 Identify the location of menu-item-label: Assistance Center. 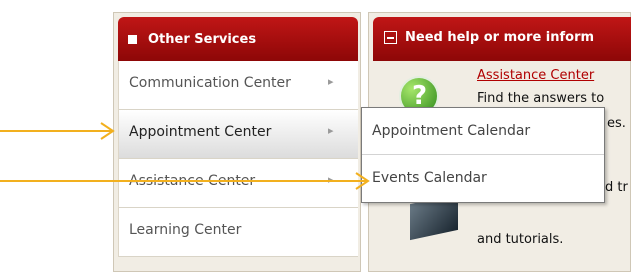
(192, 181).